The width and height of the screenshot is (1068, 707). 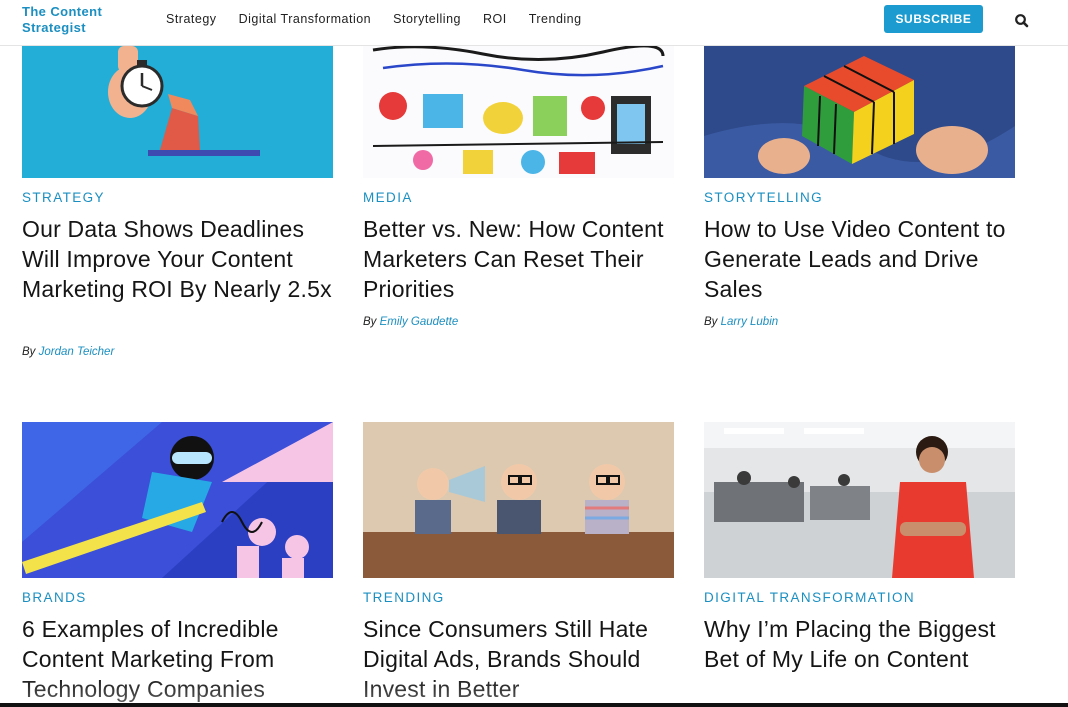 I want to click on article-thumbnail-rubiks-cube, so click(x=859, y=112).